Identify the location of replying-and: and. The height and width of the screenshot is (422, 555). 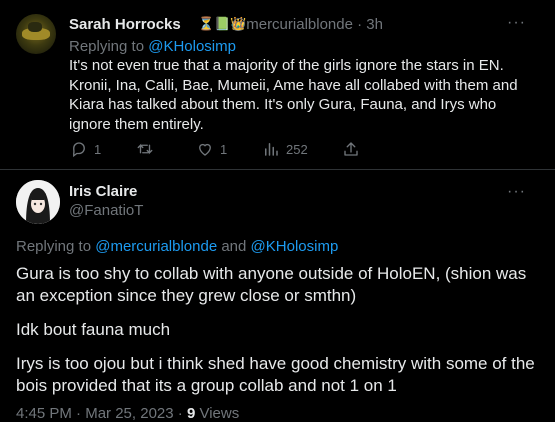
(234, 246).